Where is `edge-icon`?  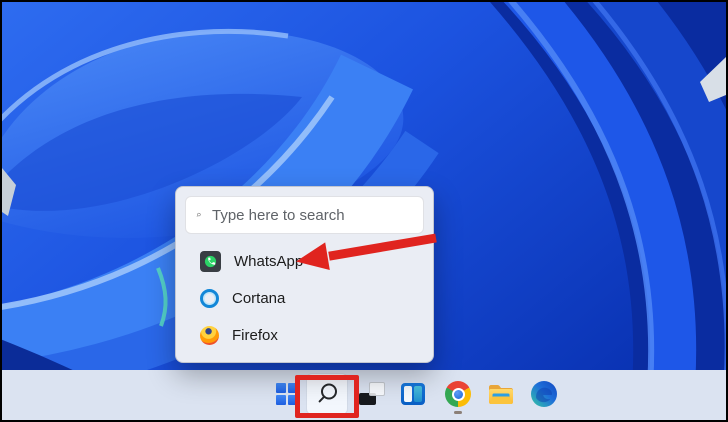 edge-icon is located at coordinates (544, 394).